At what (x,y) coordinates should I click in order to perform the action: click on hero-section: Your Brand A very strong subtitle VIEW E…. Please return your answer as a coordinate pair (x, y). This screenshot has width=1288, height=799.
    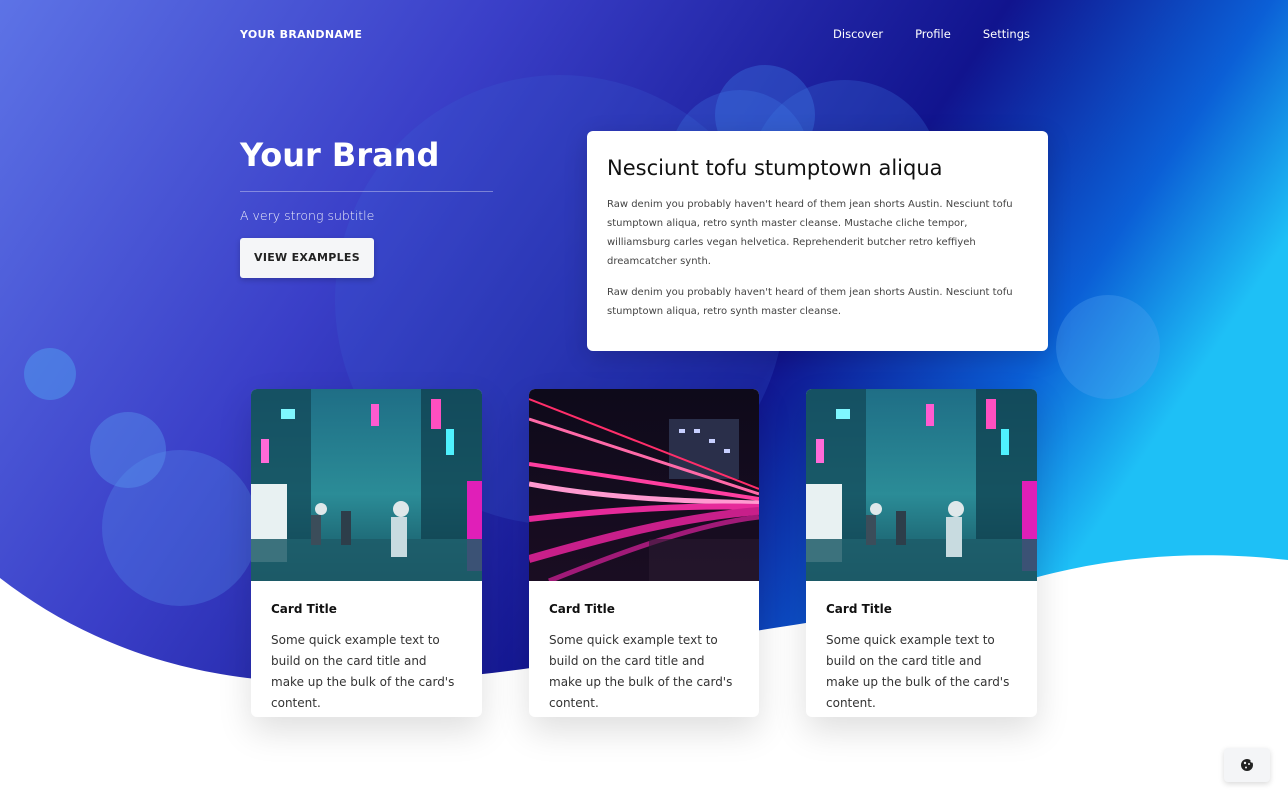
    Looking at the image, I should click on (367, 205).